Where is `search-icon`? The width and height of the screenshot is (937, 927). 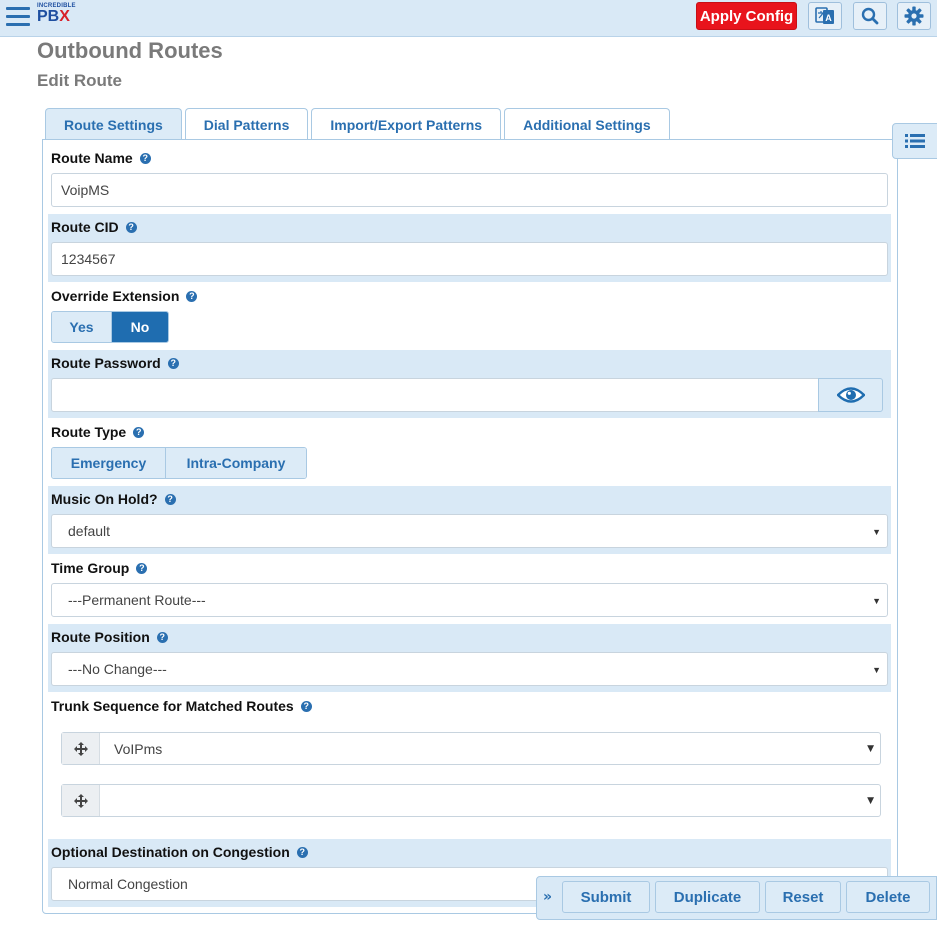 search-icon is located at coordinates (870, 16).